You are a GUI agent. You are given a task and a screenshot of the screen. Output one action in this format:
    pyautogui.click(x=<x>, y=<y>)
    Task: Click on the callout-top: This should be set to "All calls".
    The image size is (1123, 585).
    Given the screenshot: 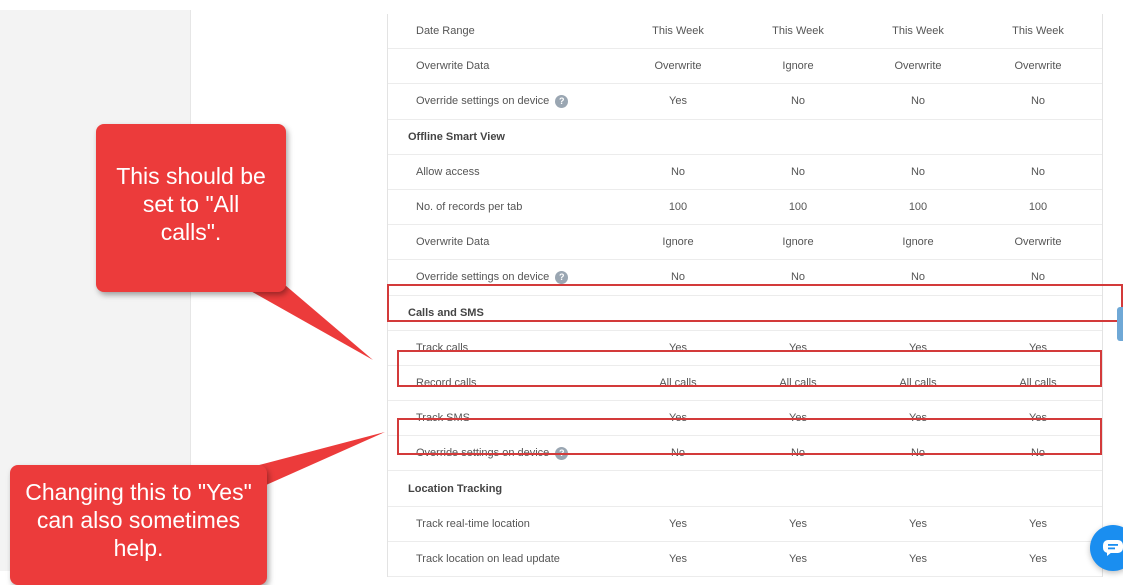 What is the action you would take?
    pyautogui.click(x=191, y=208)
    